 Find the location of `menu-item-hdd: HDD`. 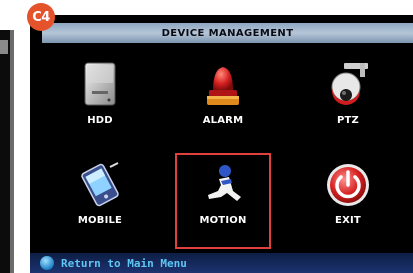

menu-item-hdd: HDD is located at coordinates (100, 101).